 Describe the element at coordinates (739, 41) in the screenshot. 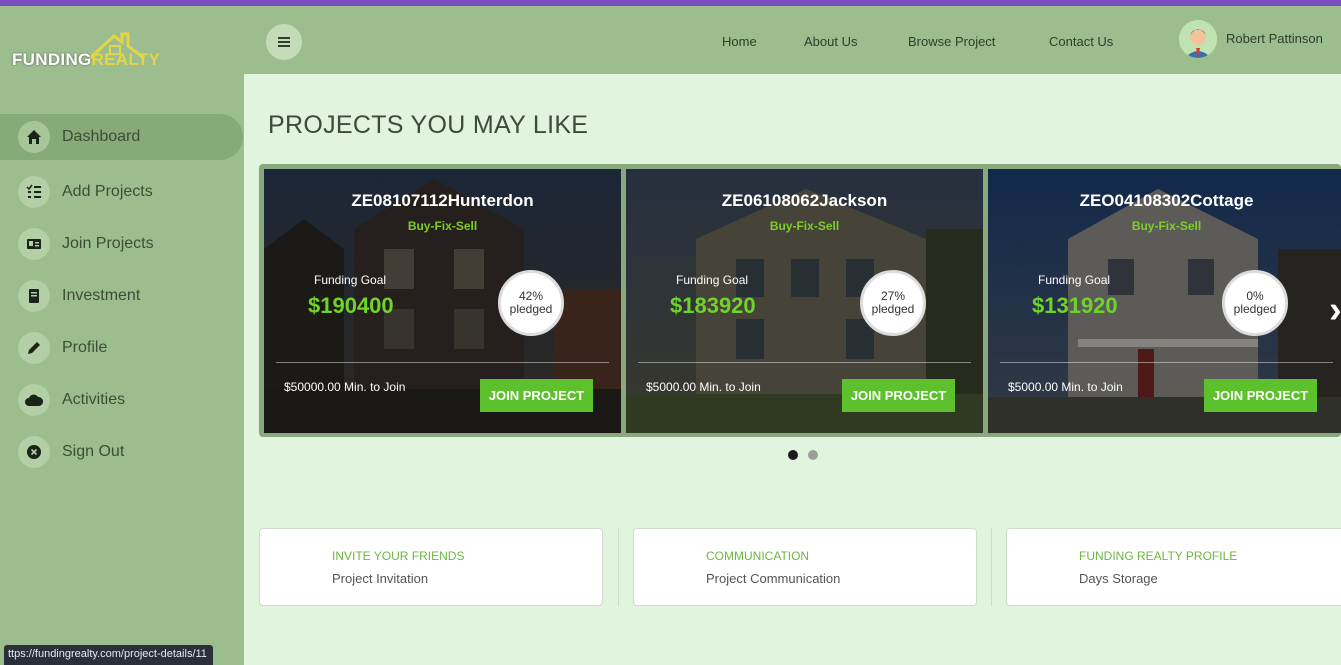

I see `nav-link-home: Home` at that location.